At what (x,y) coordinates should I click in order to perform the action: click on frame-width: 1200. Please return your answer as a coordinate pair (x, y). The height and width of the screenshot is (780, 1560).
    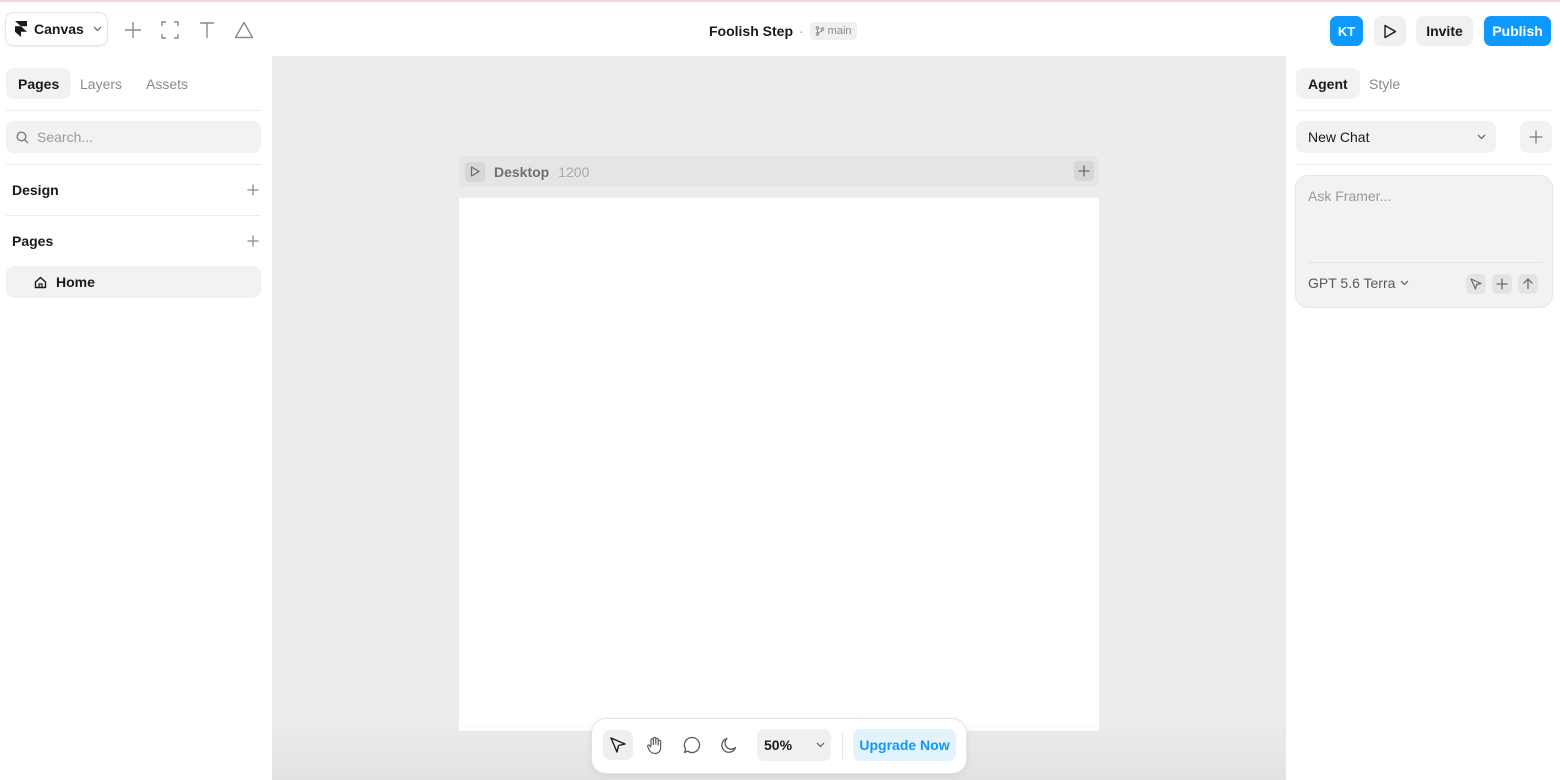
    Looking at the image, I should click on (574, 171).